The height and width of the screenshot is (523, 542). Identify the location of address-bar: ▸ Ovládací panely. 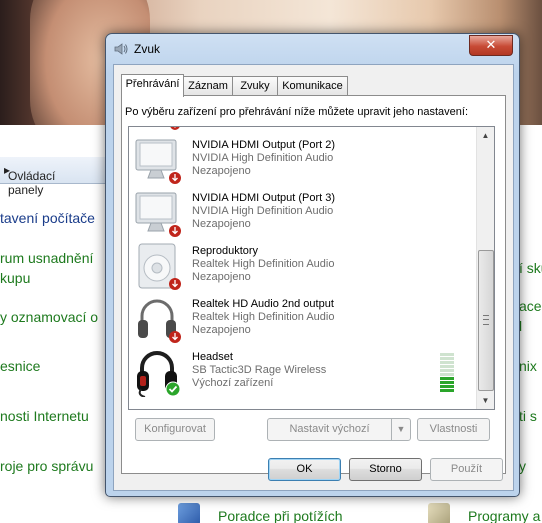
(55, 177).